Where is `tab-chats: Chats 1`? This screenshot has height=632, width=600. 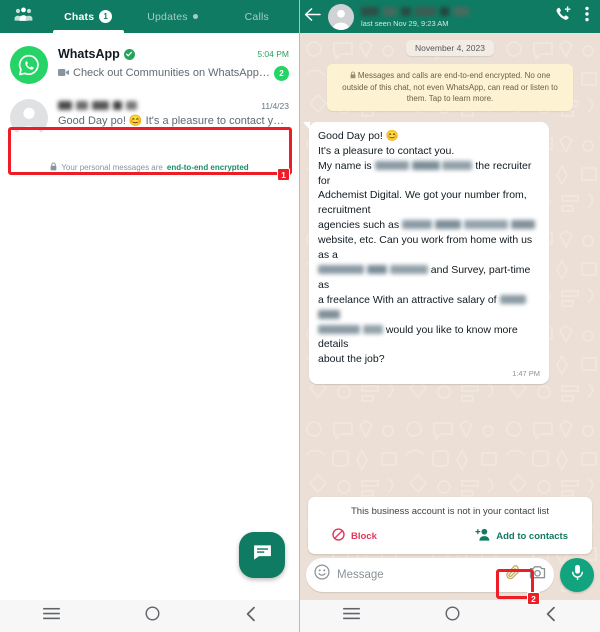 tab-chats: Chats 1 is located at coordinates (88, 16).